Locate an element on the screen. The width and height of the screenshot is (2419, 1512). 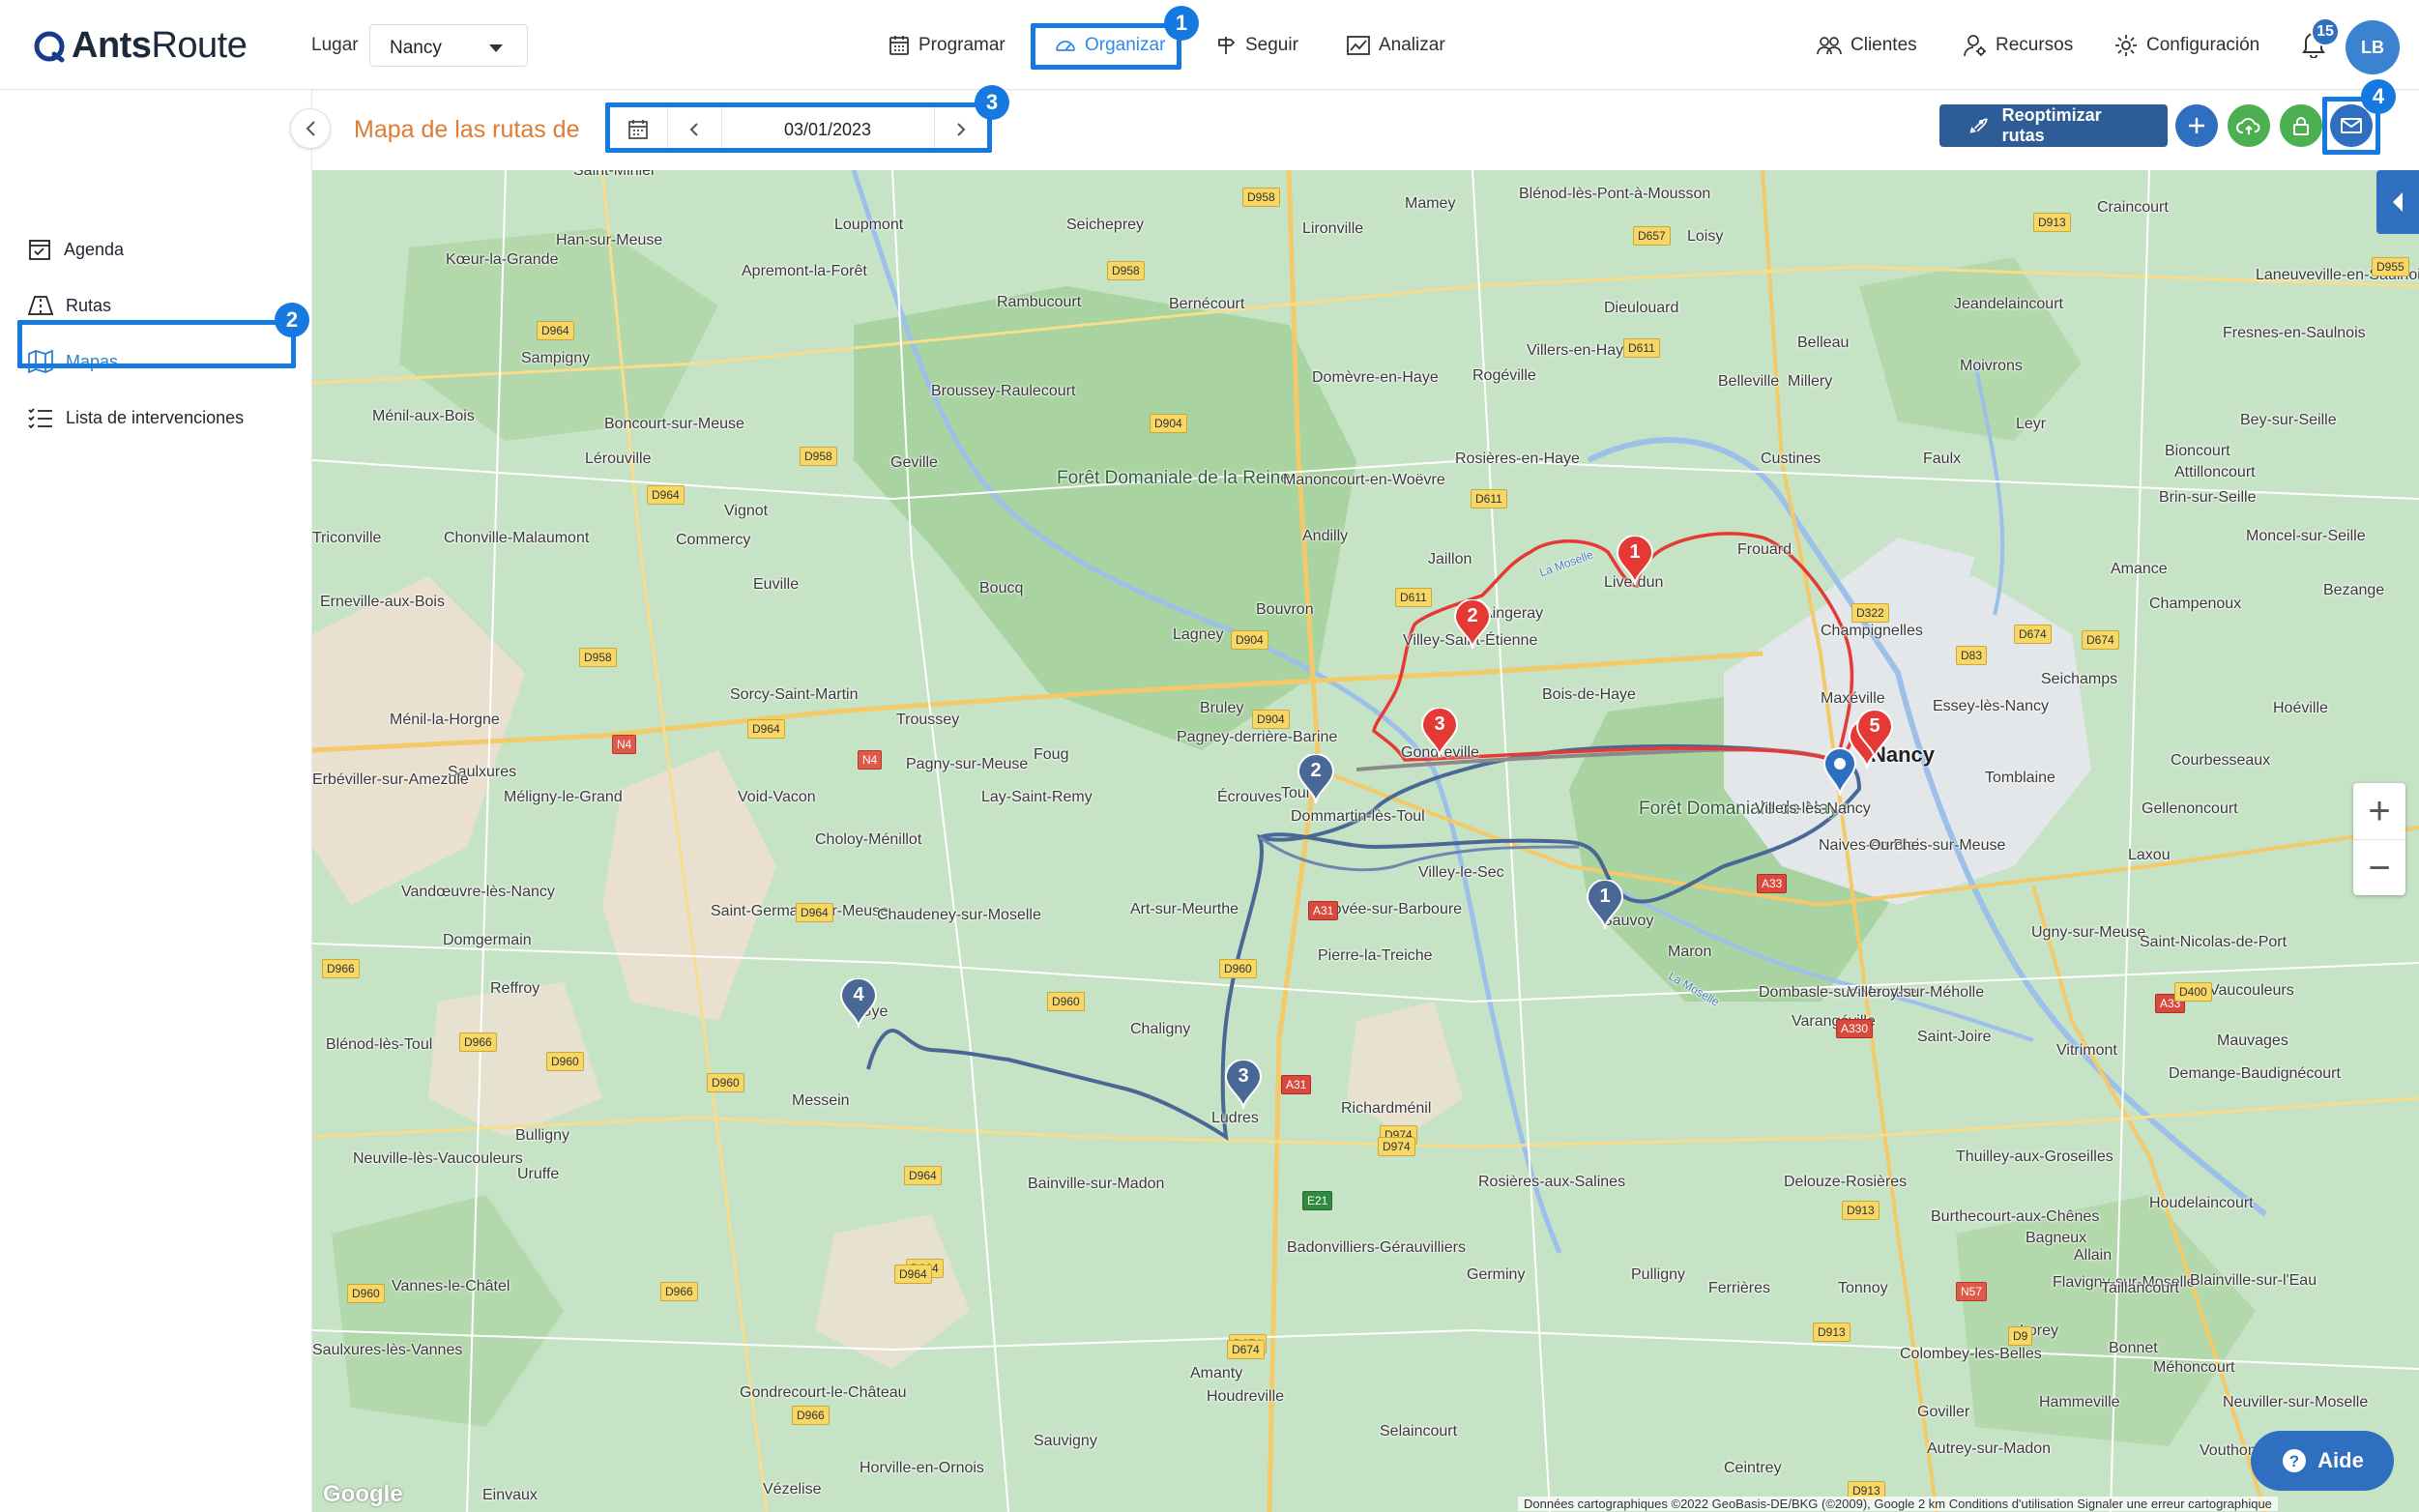
callout-box-date is located at coordinates (798, 127).